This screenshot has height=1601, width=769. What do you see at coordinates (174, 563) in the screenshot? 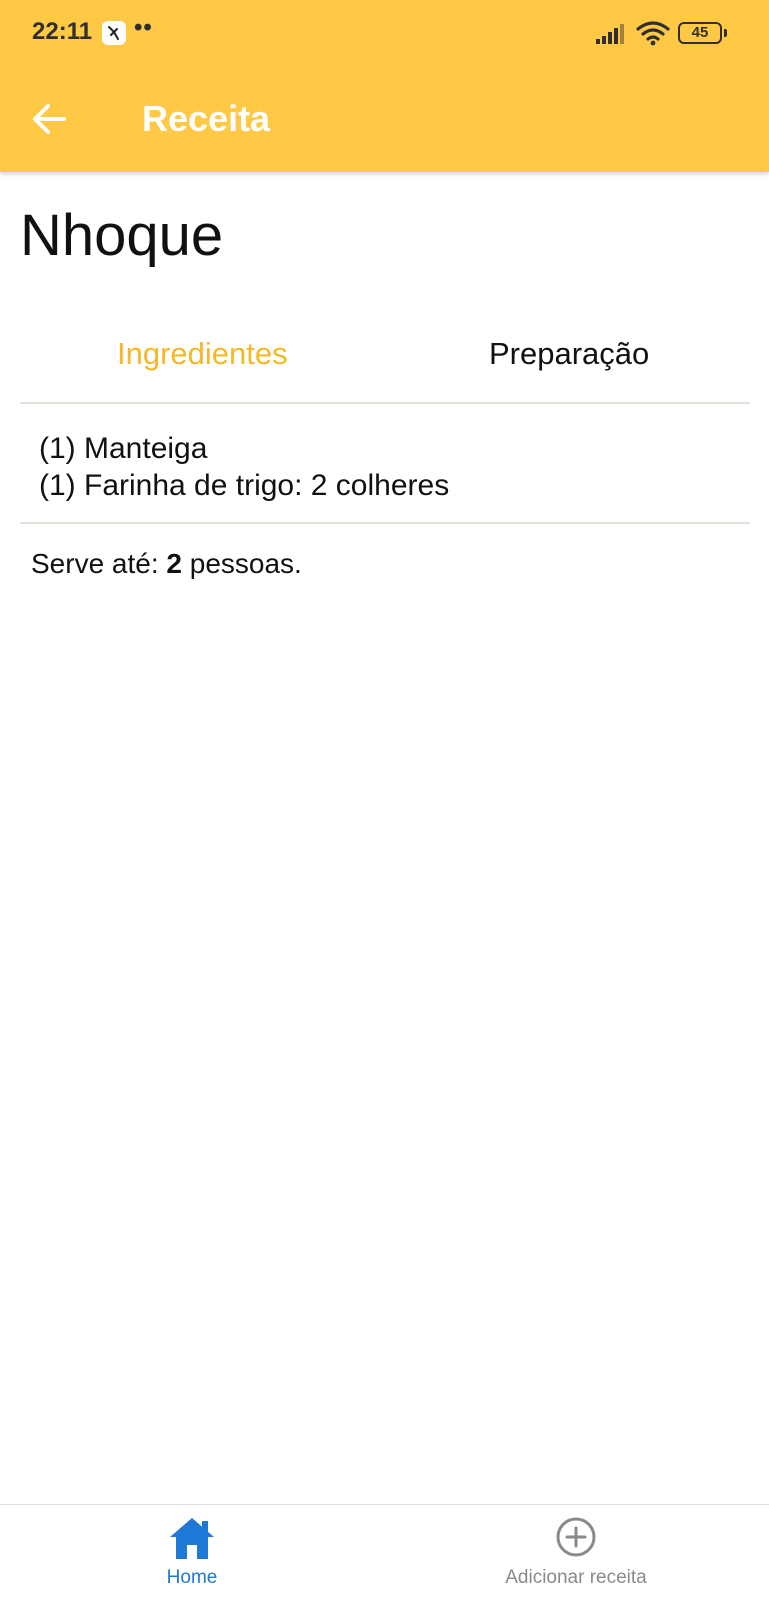
I see `servings-count: 2` at bounding box center [174, 563].